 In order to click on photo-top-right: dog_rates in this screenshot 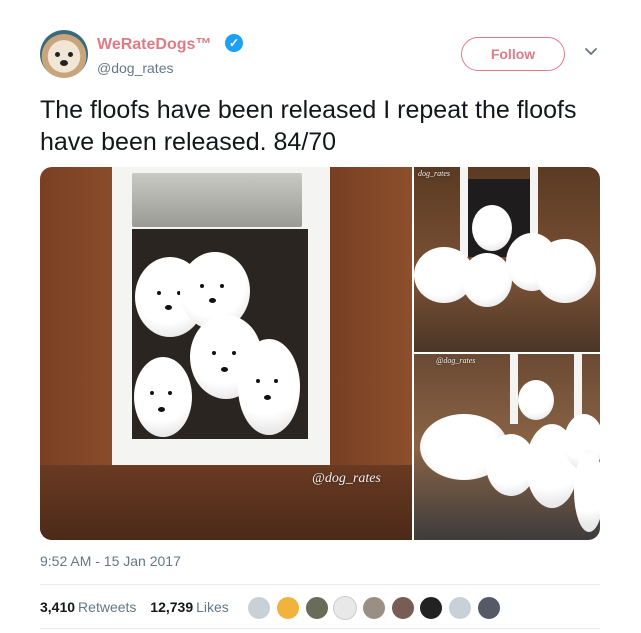, I will do `click(507, 259)`.